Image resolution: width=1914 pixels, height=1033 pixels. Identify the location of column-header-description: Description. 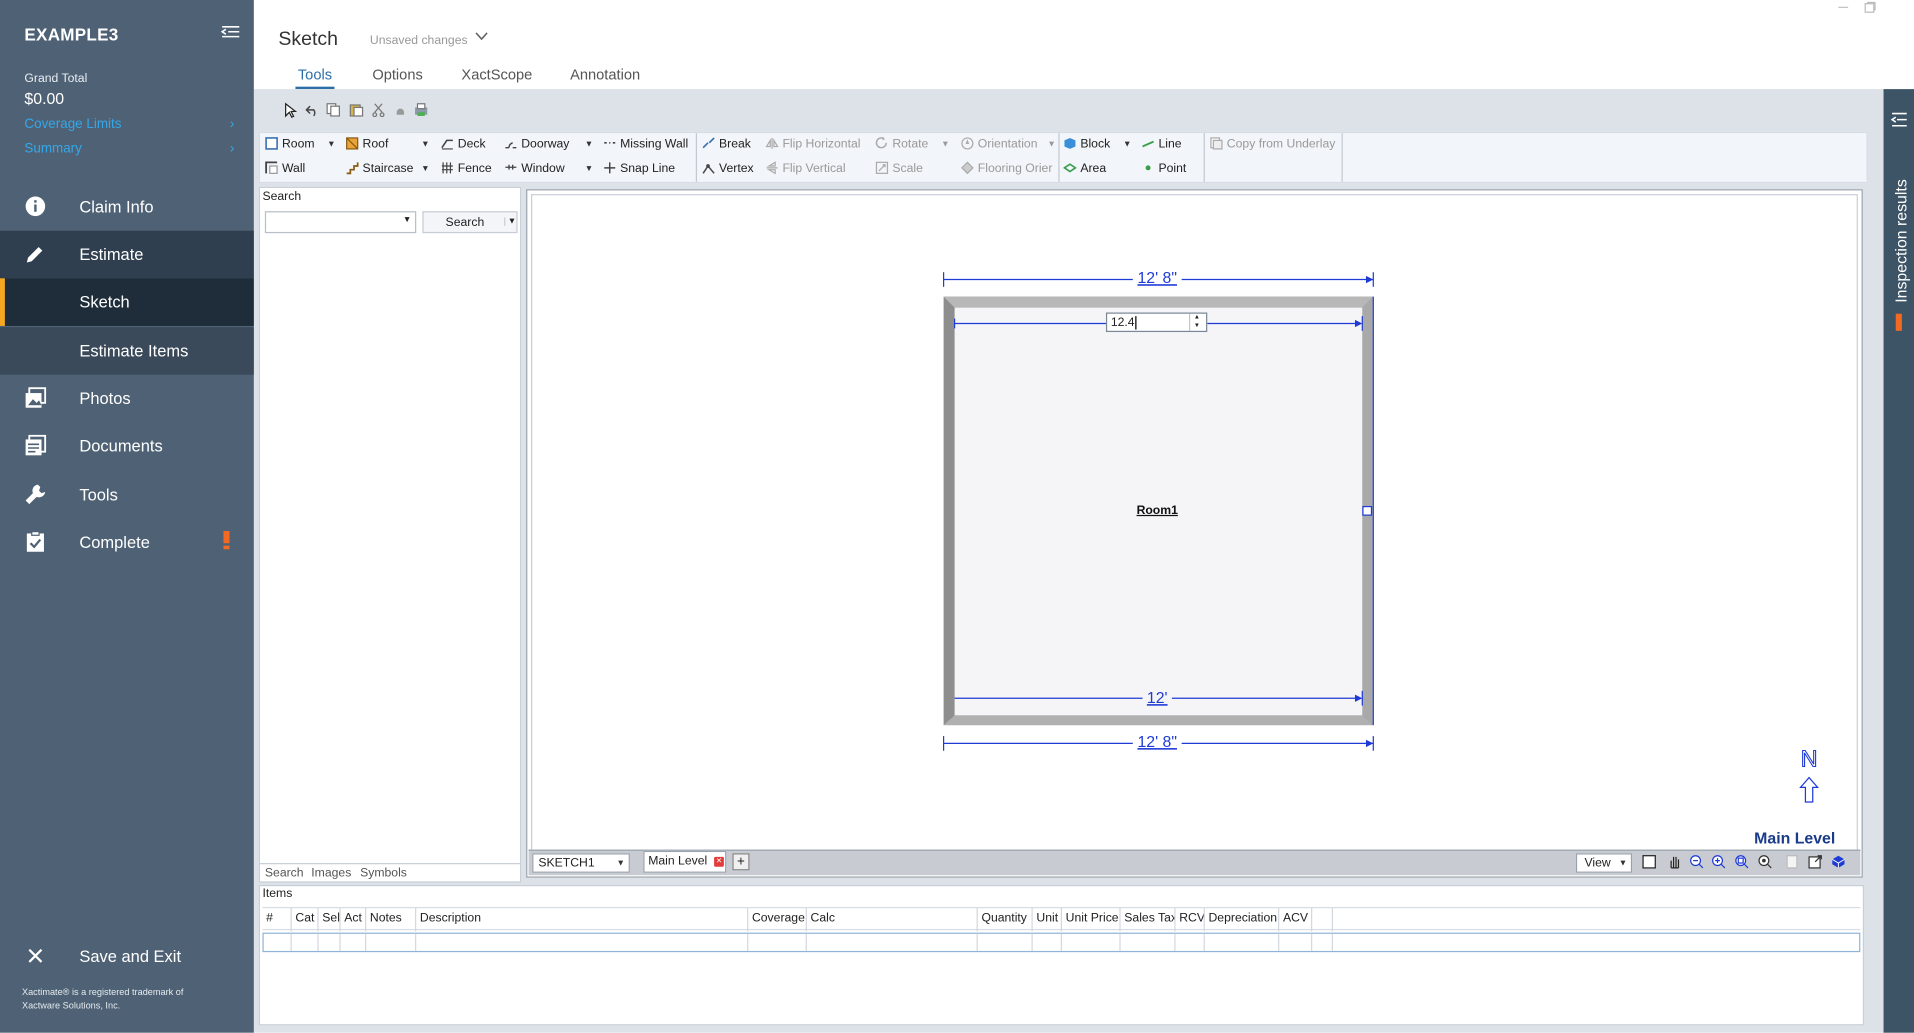
(582, 920).